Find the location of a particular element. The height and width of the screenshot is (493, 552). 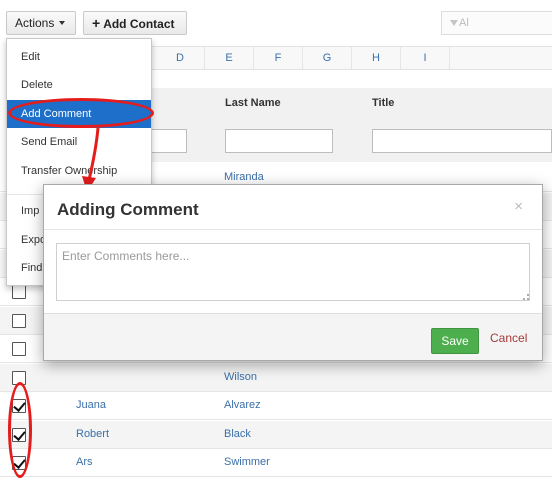

table-row: Robert Black is located at coordinates (276, 435).